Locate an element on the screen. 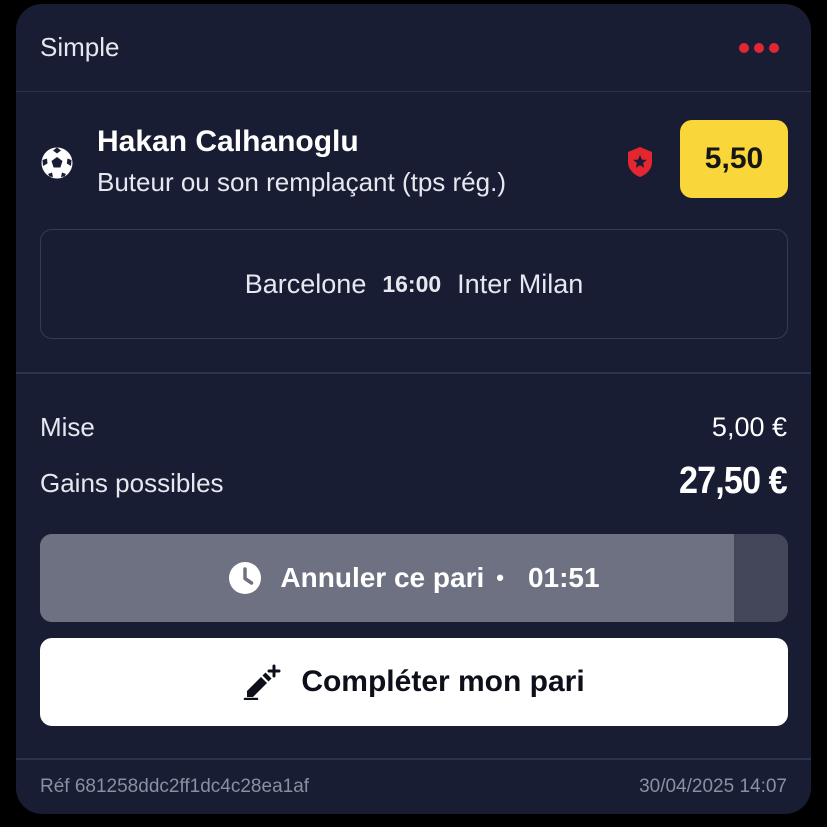 The image size is (827, 827). section-divider is located at coordinates (413, 373).